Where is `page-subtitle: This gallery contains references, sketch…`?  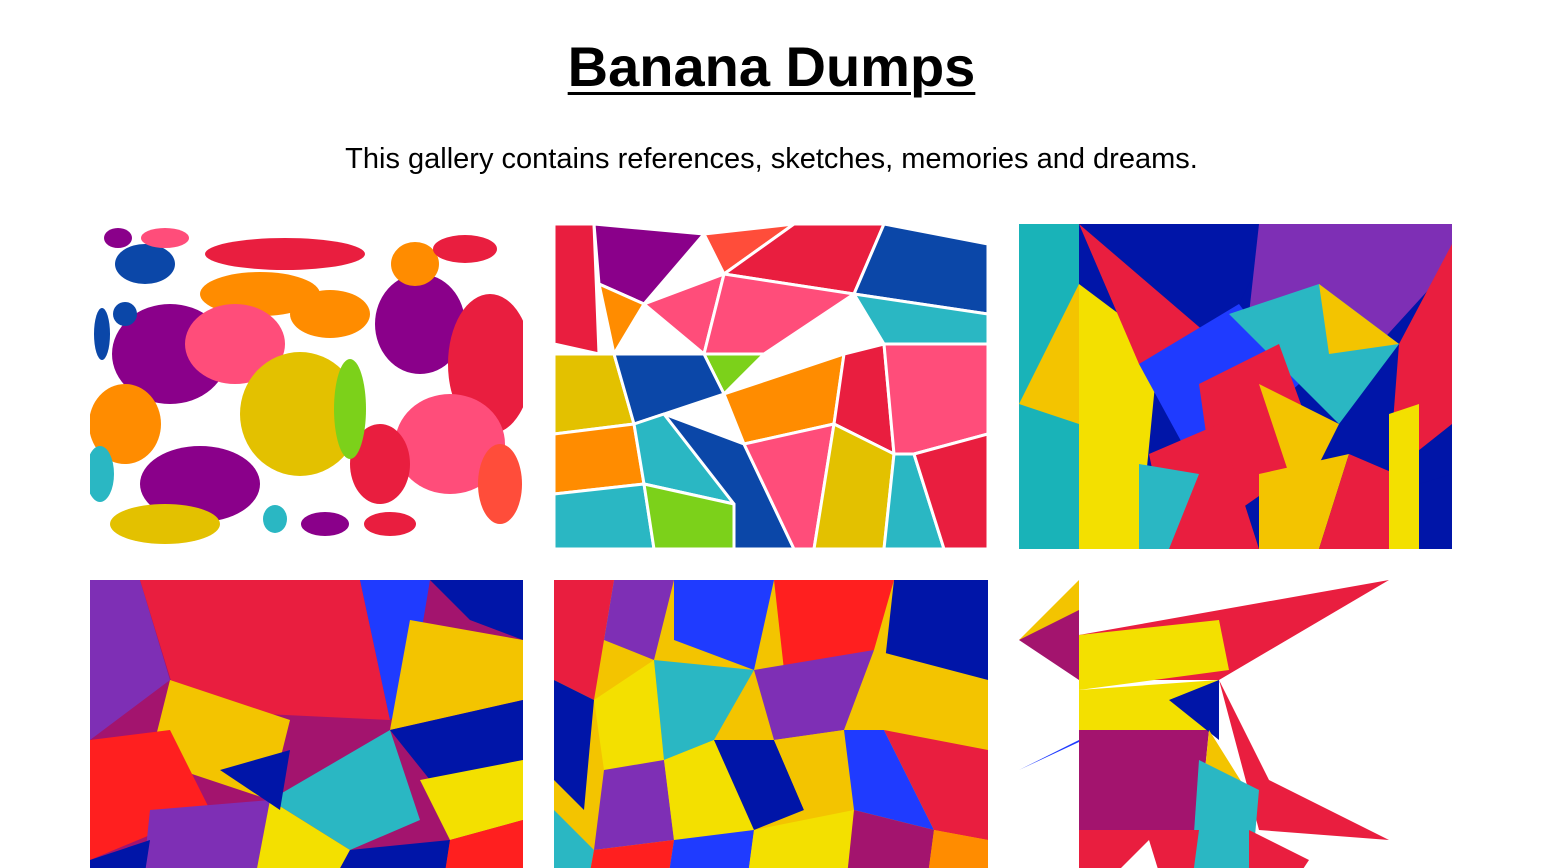 page-subtitle: This gallery contains references, sketch… is located at coordinates (771, 159).